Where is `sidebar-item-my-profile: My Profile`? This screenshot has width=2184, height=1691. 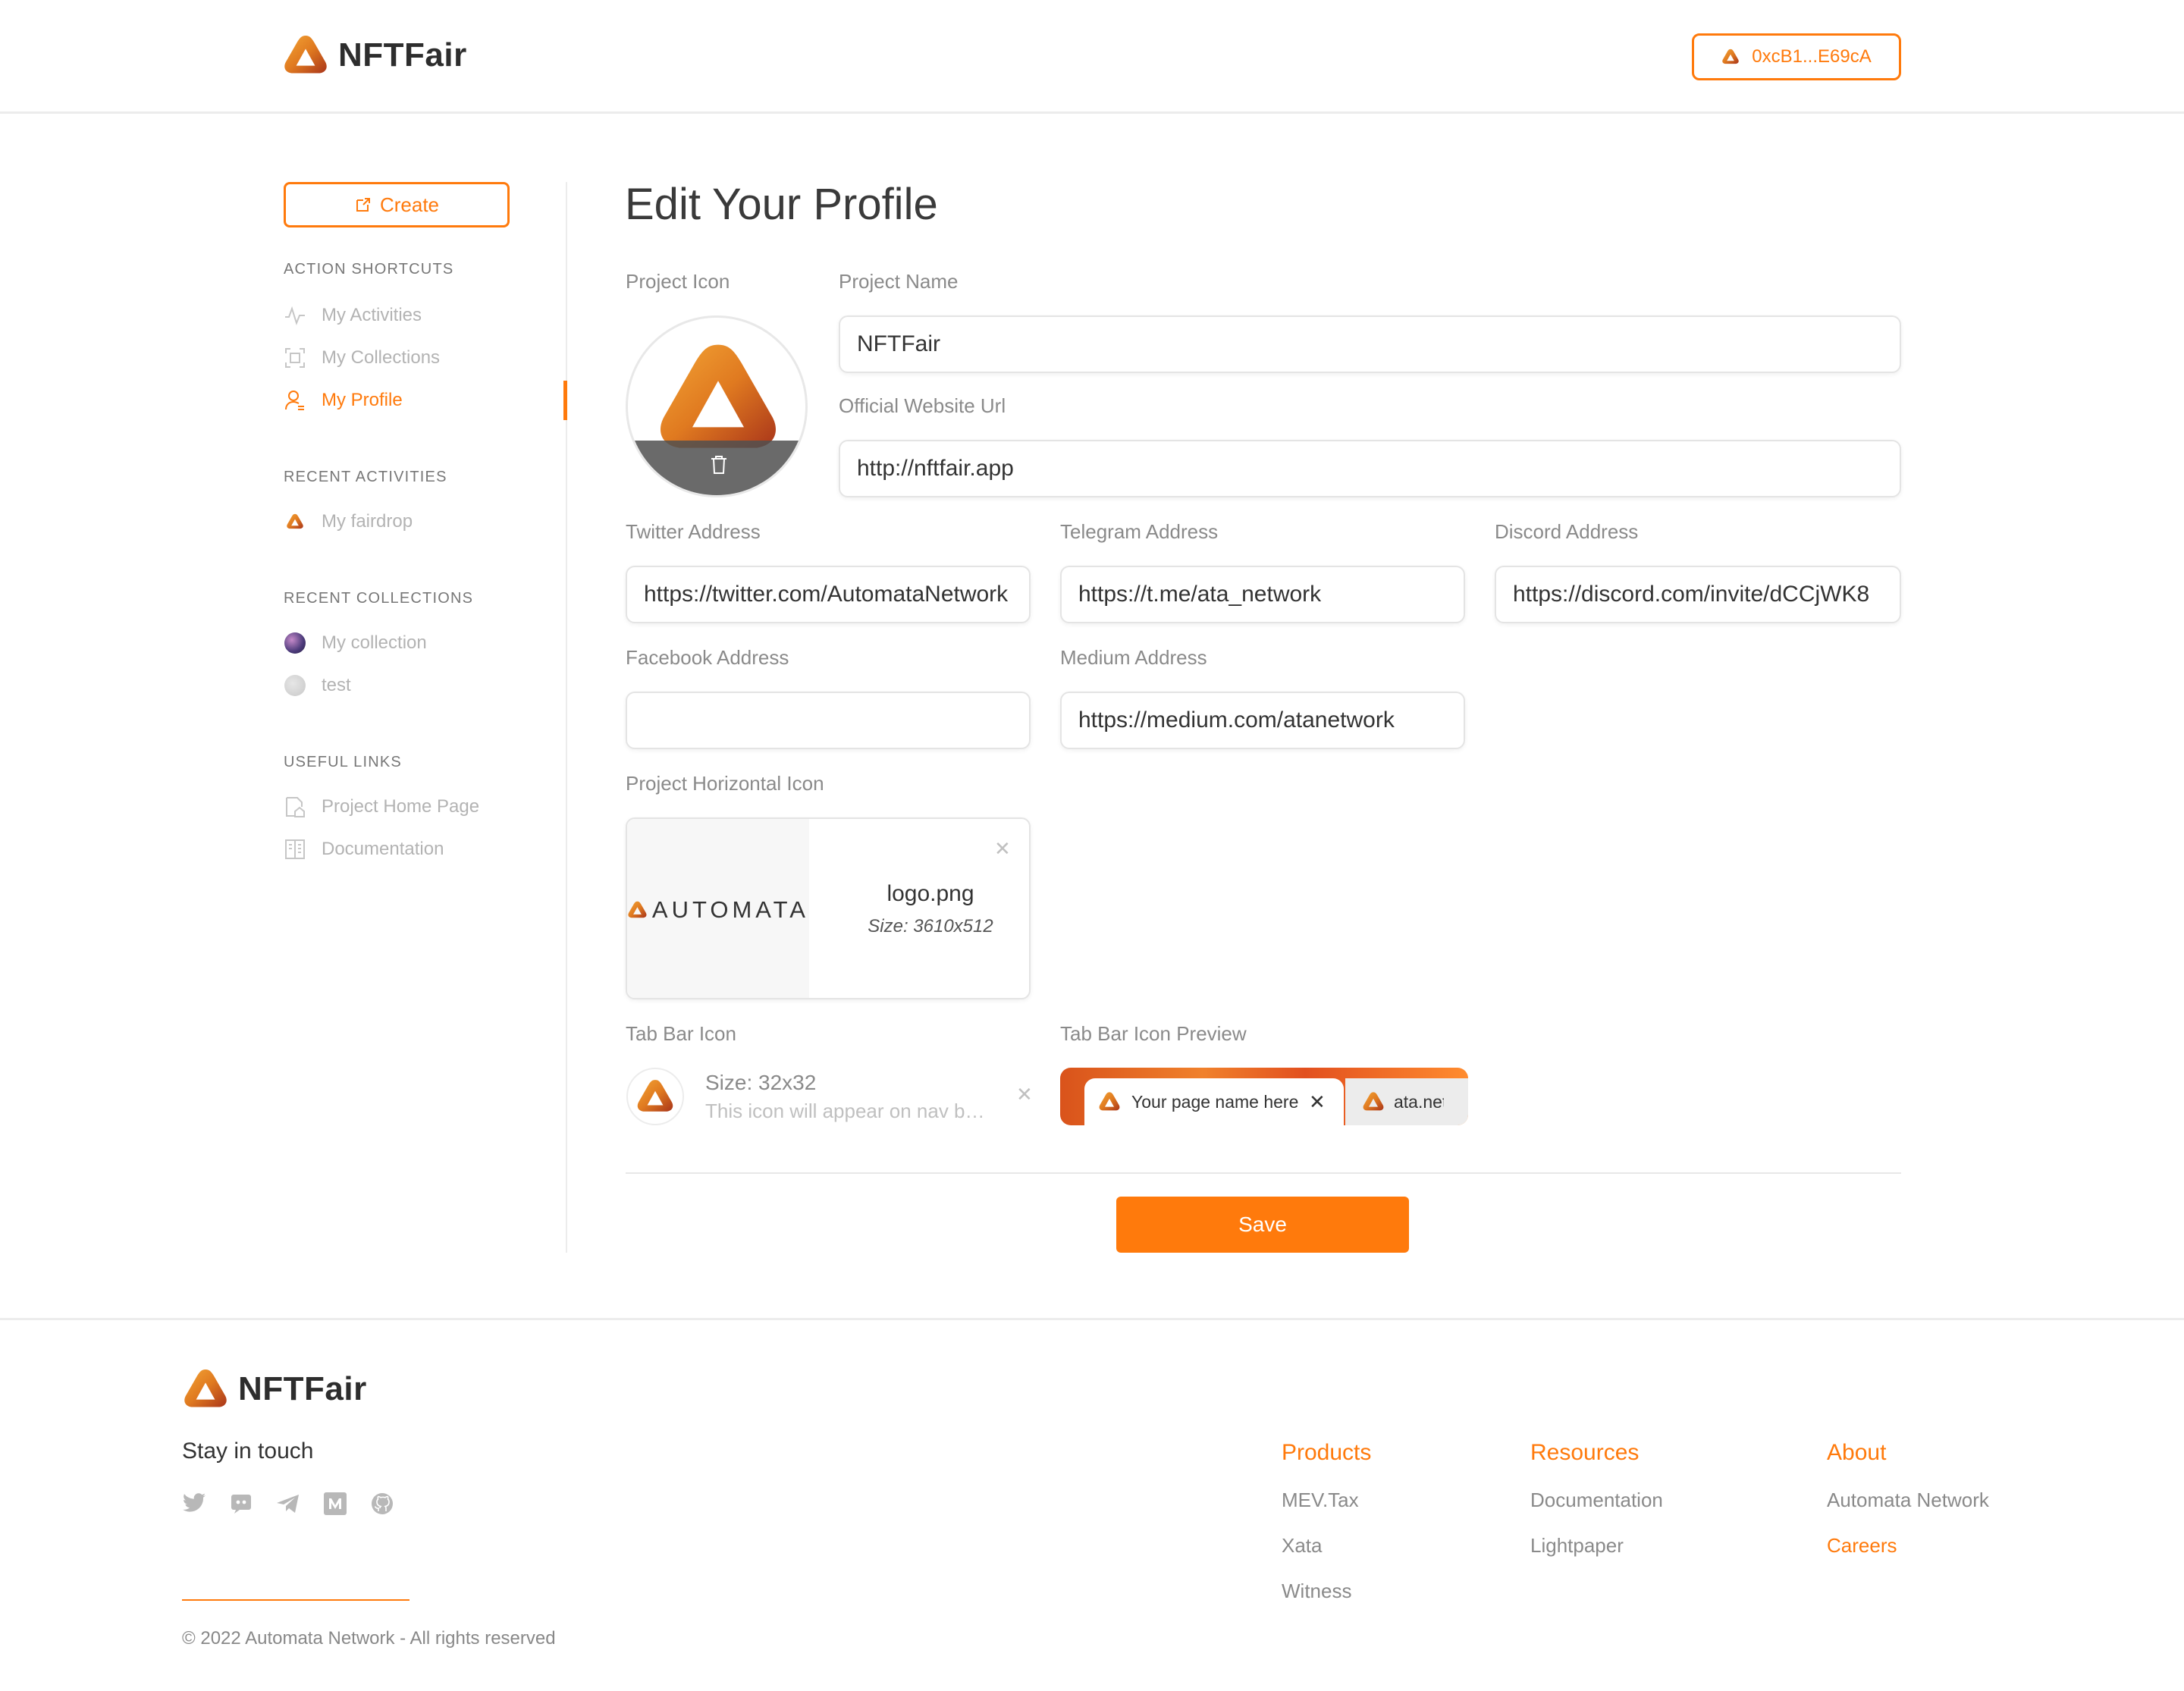 sidebar-item-my-profile: My Profile is located at coordinates (343, 400).